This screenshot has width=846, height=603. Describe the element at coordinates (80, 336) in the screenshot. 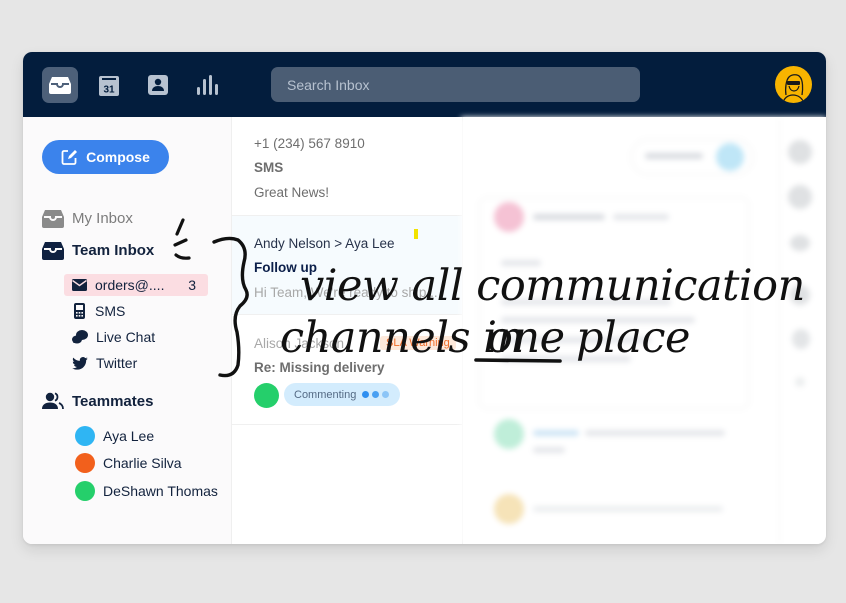

I see `chat-bubbles-icon` at that location.